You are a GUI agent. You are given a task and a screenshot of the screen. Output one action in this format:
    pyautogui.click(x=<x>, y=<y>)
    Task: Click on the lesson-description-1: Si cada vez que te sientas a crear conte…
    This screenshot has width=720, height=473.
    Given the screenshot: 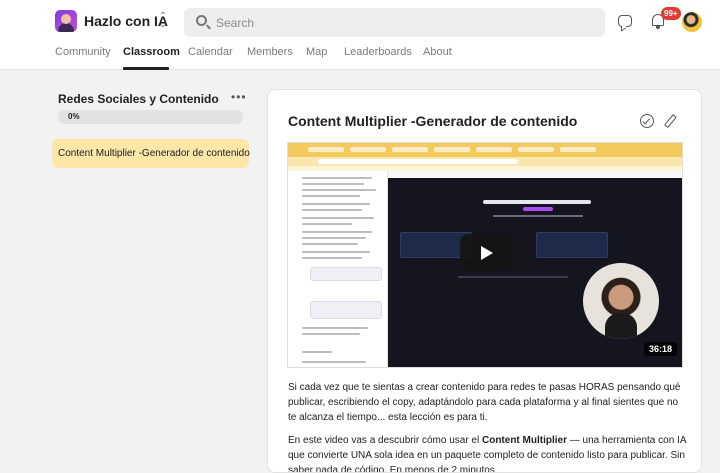 What is the action you would take?
    pyautogui.click(x=484, y=402)
    